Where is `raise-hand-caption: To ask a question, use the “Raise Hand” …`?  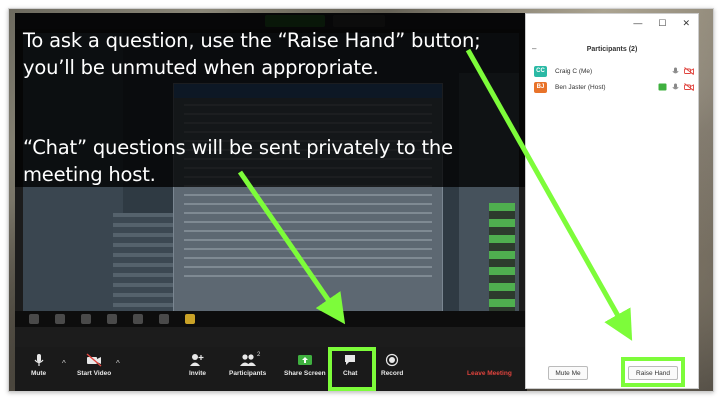
raise-hand-caption: To ask a question, use the “Raise Hand” … is located at coordinates (252, 54).